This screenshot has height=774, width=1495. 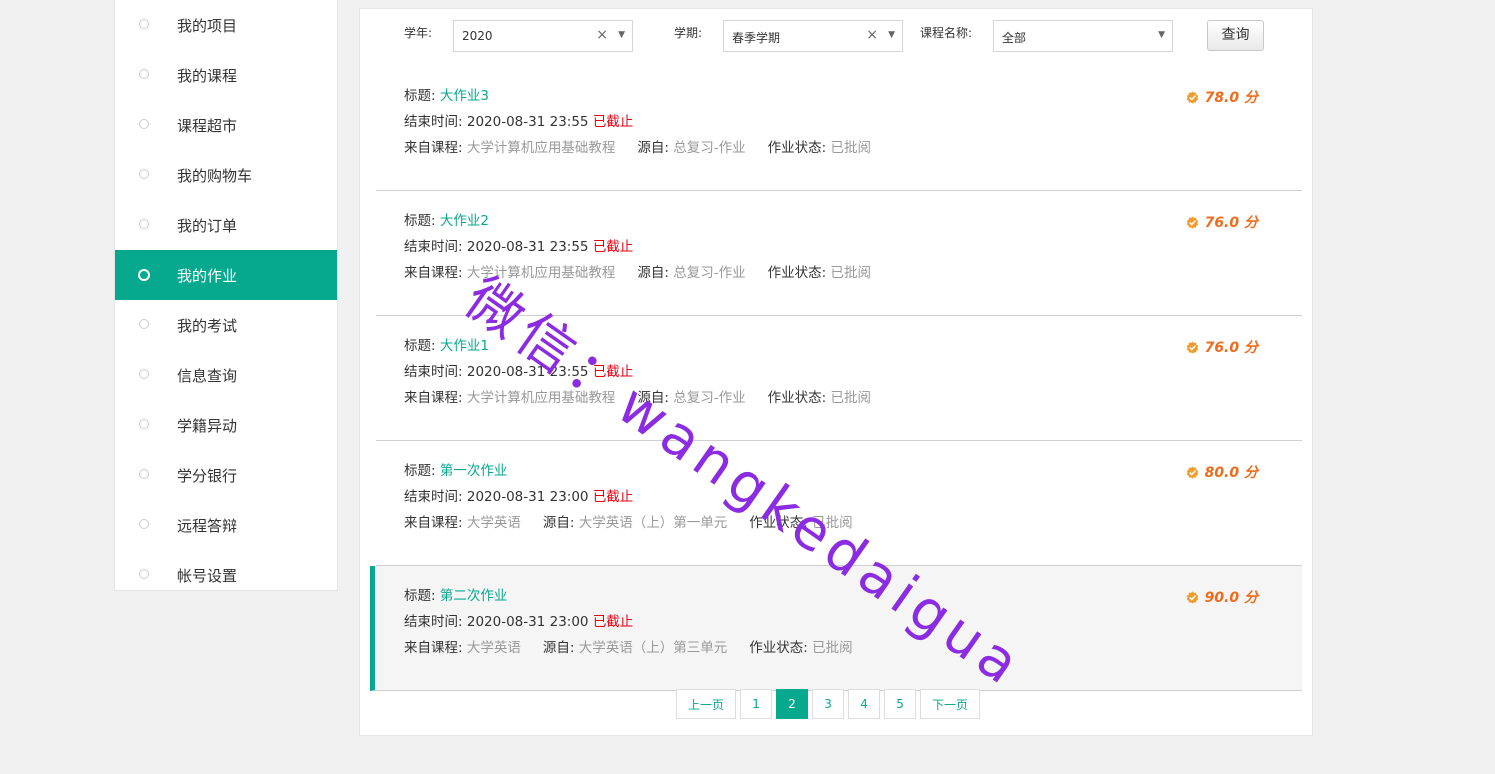 What do you see at coordinates (950, 704) in the screenshot?
I see `next-page-button: 下一页` at bounding box center [950, 704].